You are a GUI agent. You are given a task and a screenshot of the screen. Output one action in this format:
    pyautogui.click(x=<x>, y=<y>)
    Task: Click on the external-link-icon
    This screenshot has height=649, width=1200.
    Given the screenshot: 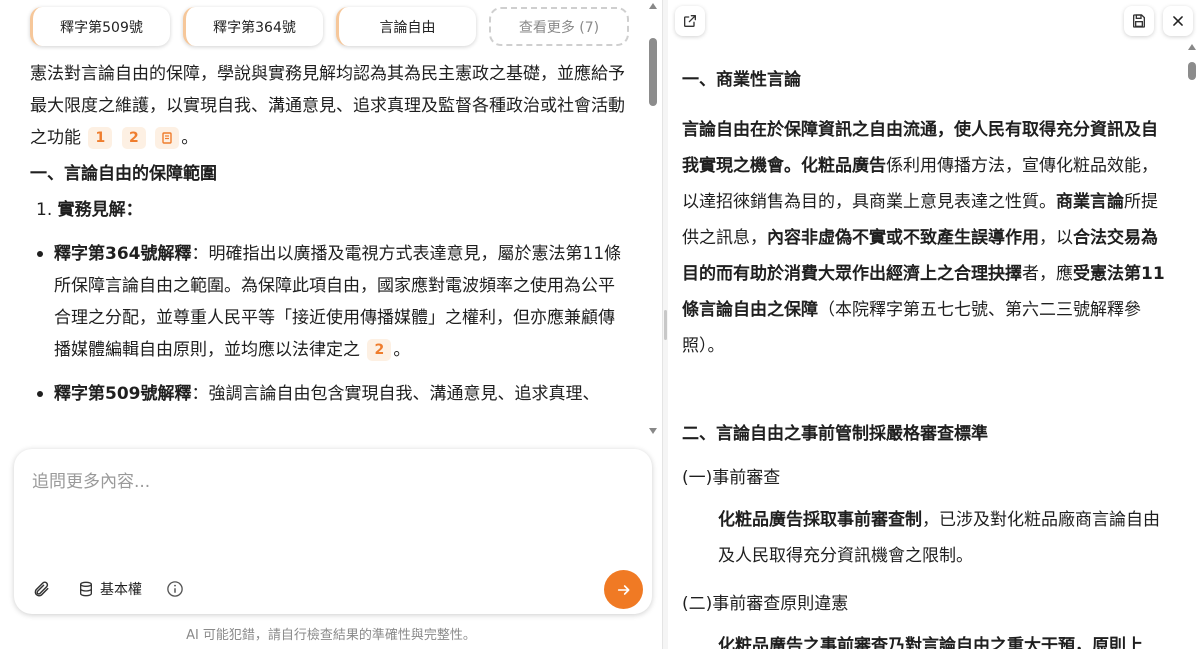 What is the action you would take?
    pyautogui.click(x=690, y=21)
    